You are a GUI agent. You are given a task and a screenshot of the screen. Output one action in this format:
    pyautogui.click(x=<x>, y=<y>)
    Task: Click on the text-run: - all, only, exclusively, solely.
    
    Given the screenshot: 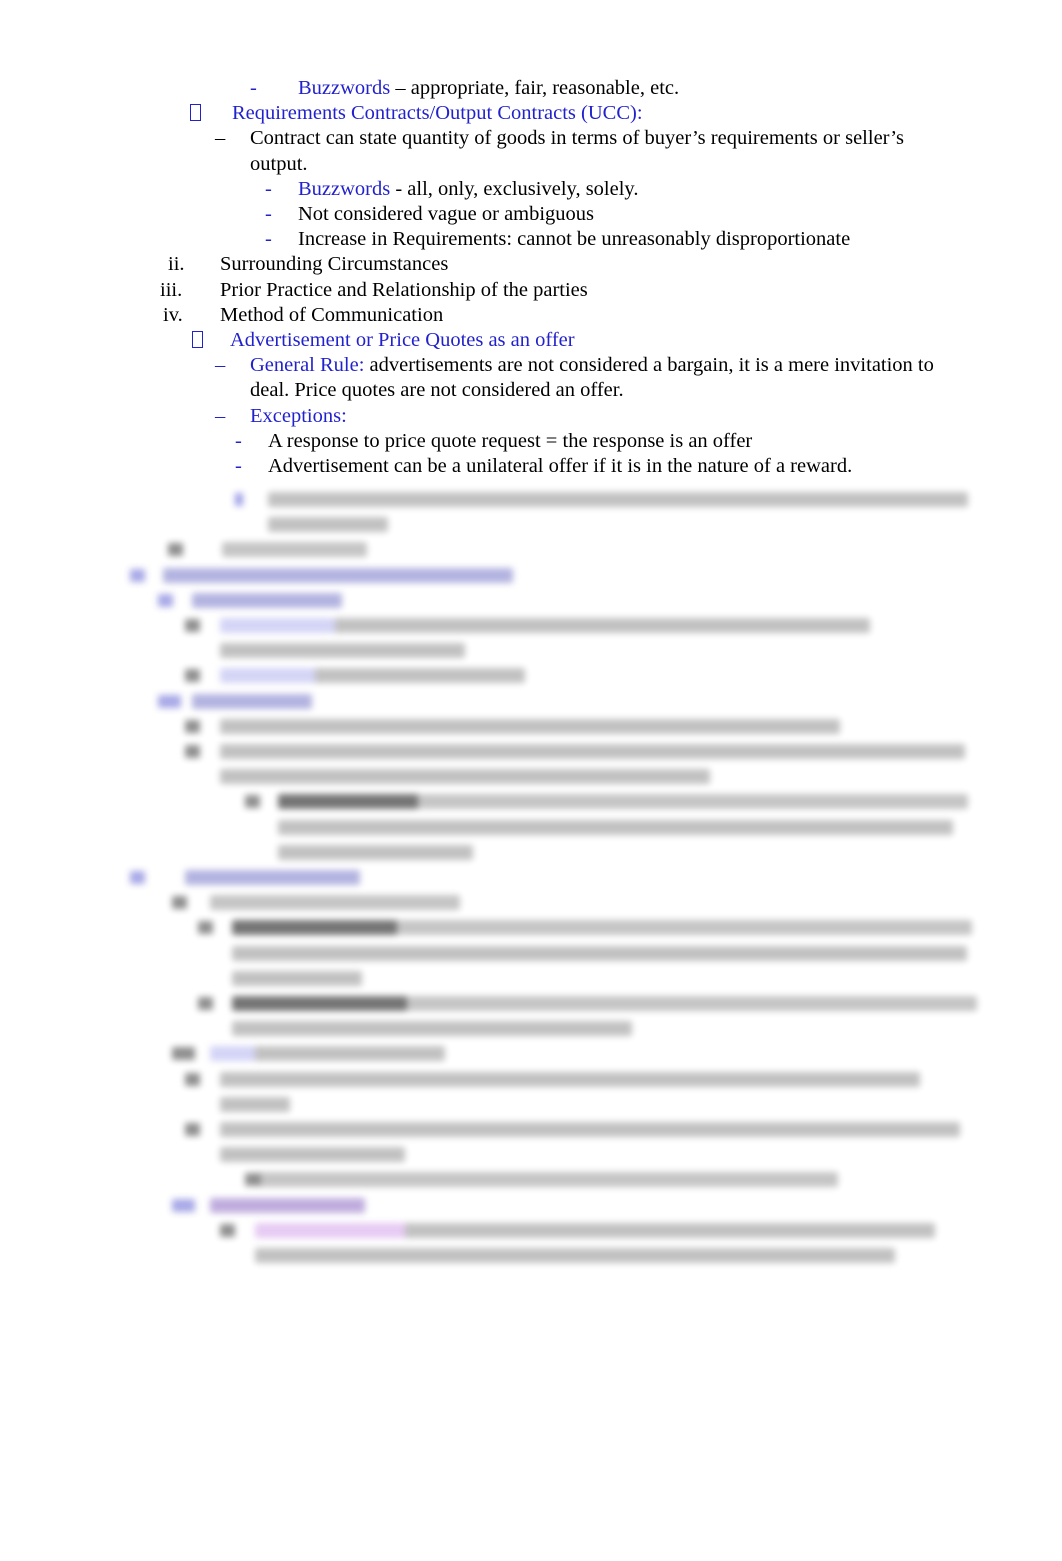 What is the action you would take?
    pyautogui.click(x=517, y=188)
    